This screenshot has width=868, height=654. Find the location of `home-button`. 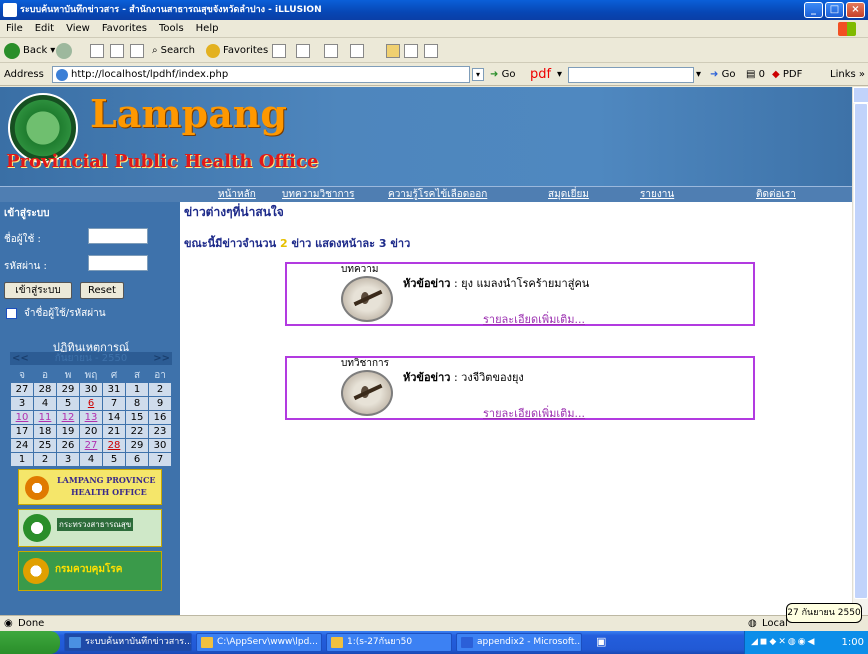

home-button is located at coordinates (137, 51).